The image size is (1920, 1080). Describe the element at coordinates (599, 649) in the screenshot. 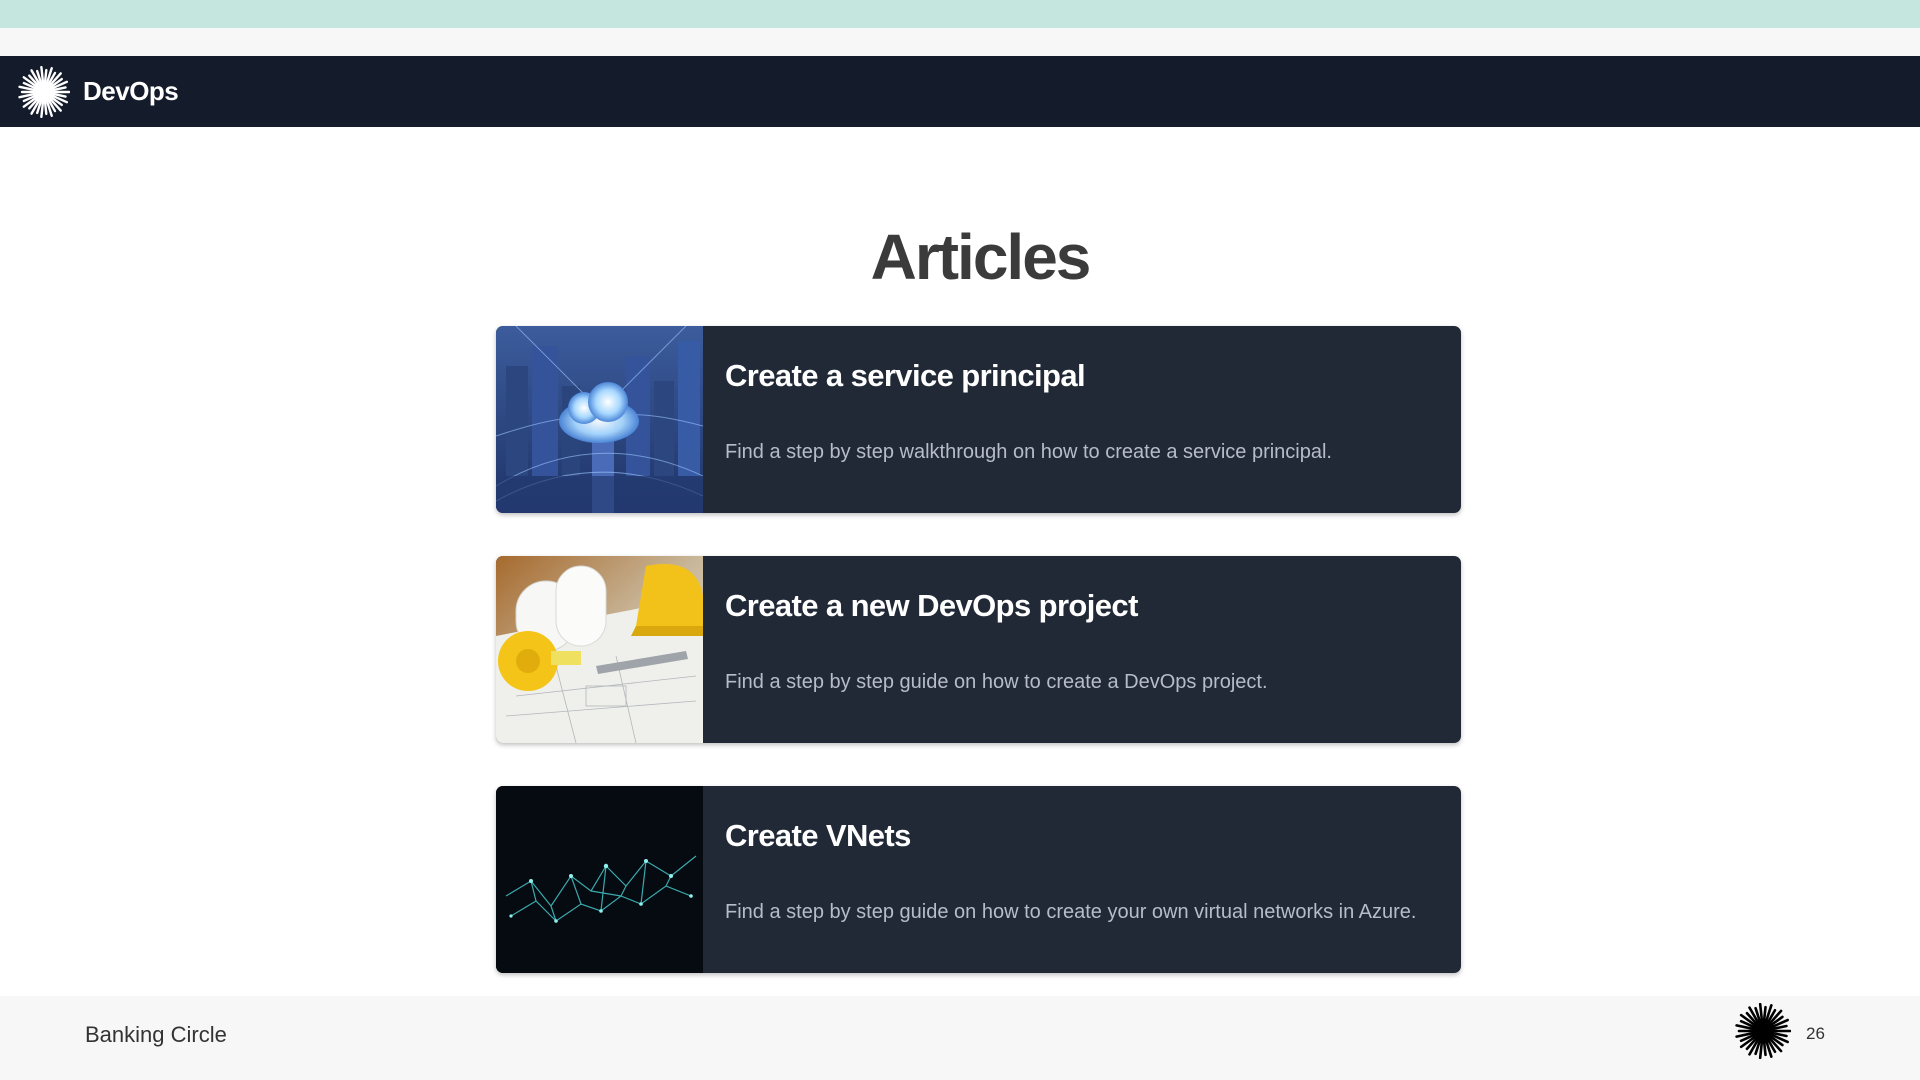

I see `construction-tools-image` at that location.